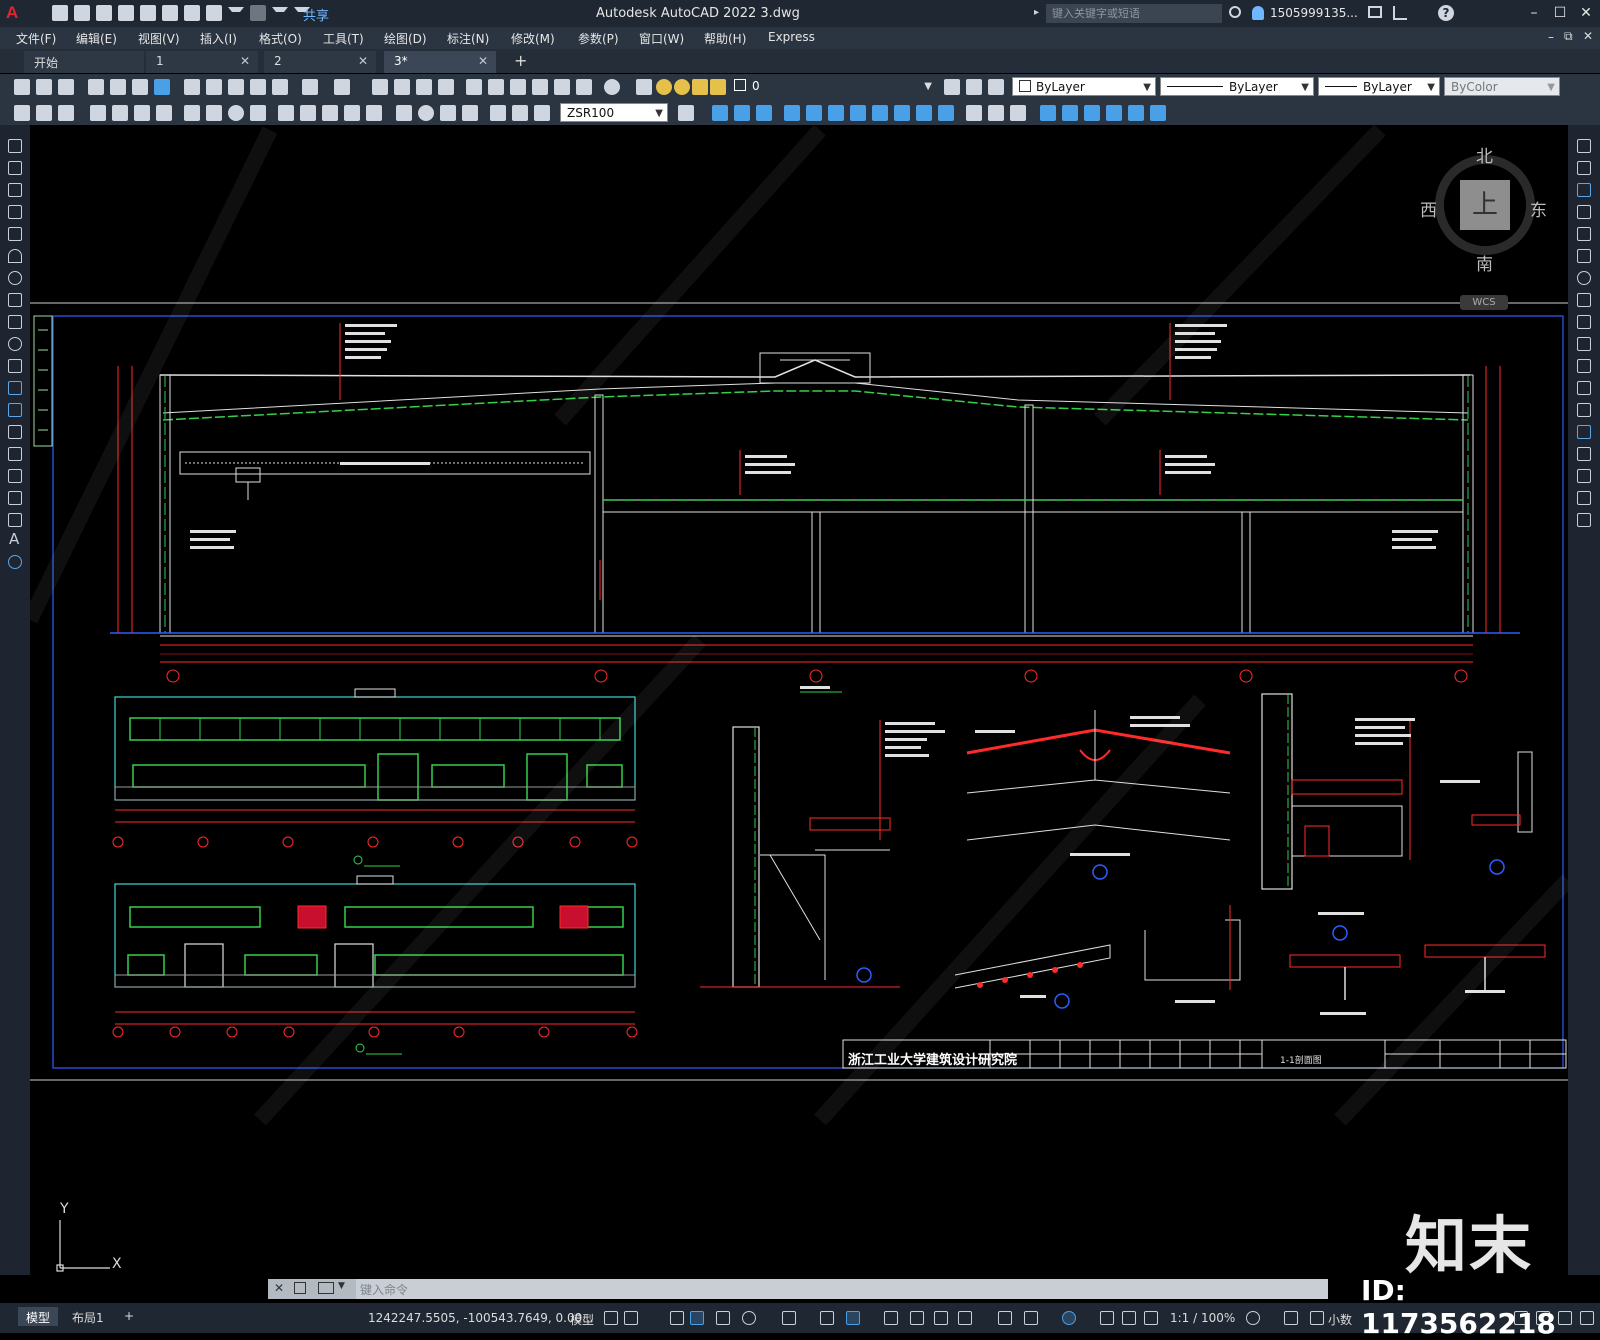 Image resolution: width=1600 pixels, height=1340 pixels. Describe the element at coordinates (1069, 1318) in the screenshot. I see `gizmo-icon` at that location.